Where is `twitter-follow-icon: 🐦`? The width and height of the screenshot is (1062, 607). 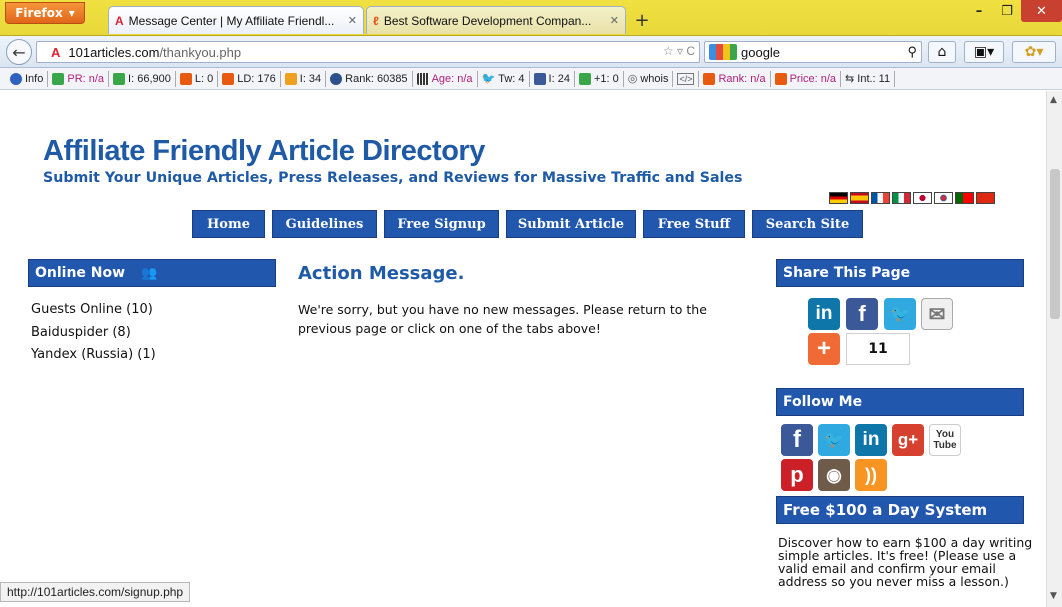
twitter-follow-icon: 🐦 is located at coordinates (834, 440).